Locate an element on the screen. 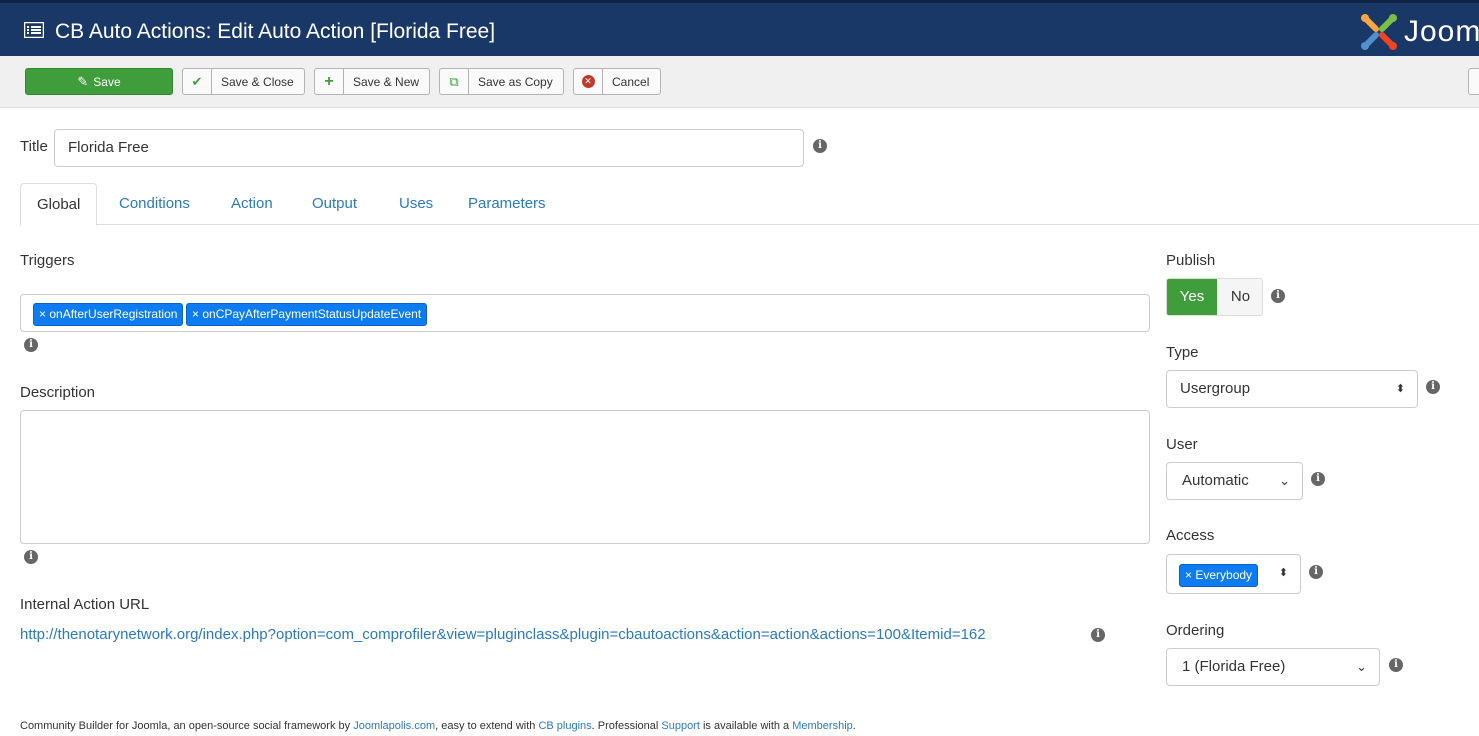 This screenshot has height=736, width=1479. save-new-button: + Save & New is located at coordinates (372, 81).